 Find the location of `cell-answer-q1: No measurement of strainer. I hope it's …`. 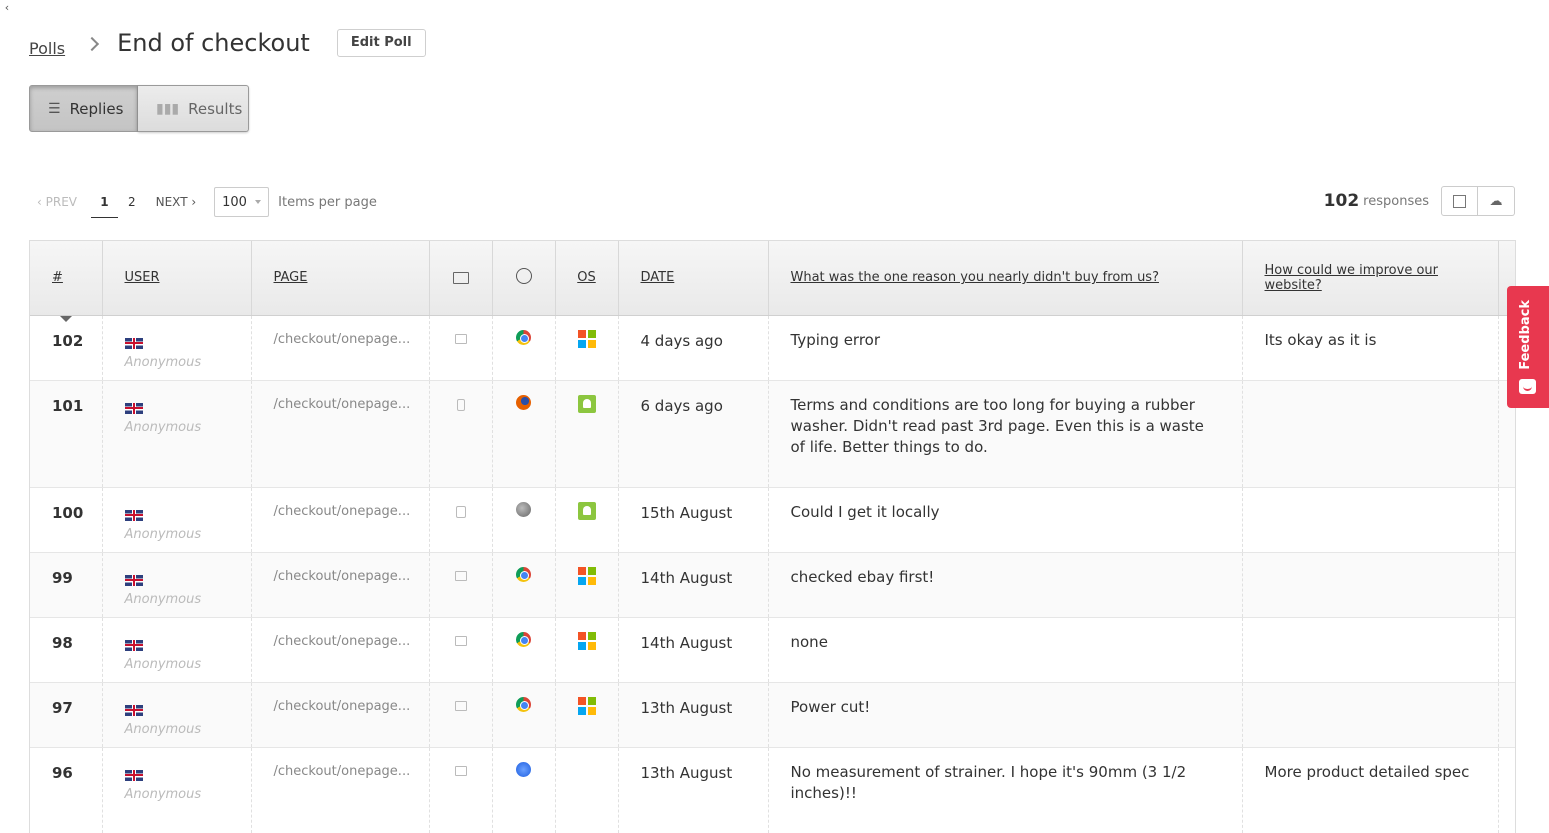

cell-answer-q1: No measurement of strainer. I hope it's … is located at coordinates (1005, 790).